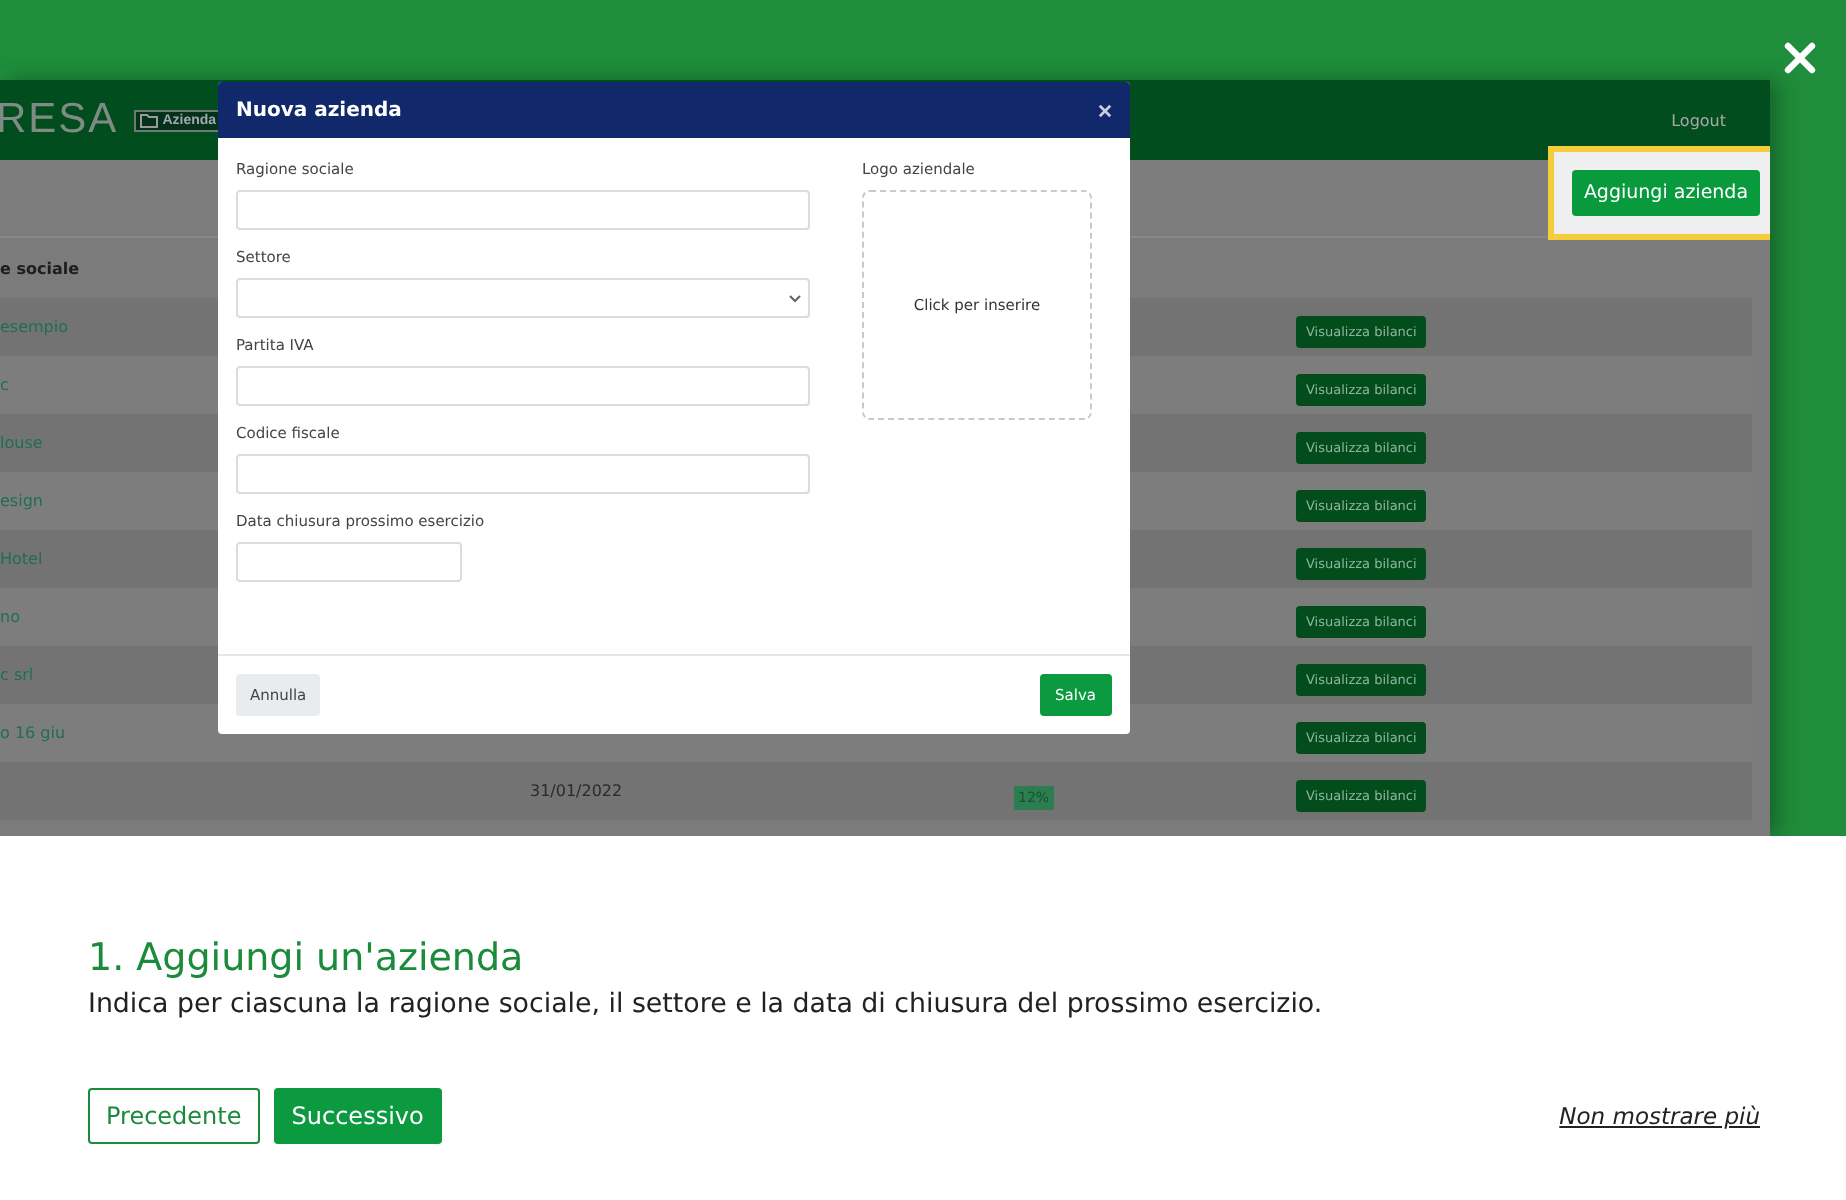 This screenshot has width=1846, height=1200. What do you see at coordinates (1105, 110) in the screenshot?
I see `close-icon` at bounding box center [1105, 110].